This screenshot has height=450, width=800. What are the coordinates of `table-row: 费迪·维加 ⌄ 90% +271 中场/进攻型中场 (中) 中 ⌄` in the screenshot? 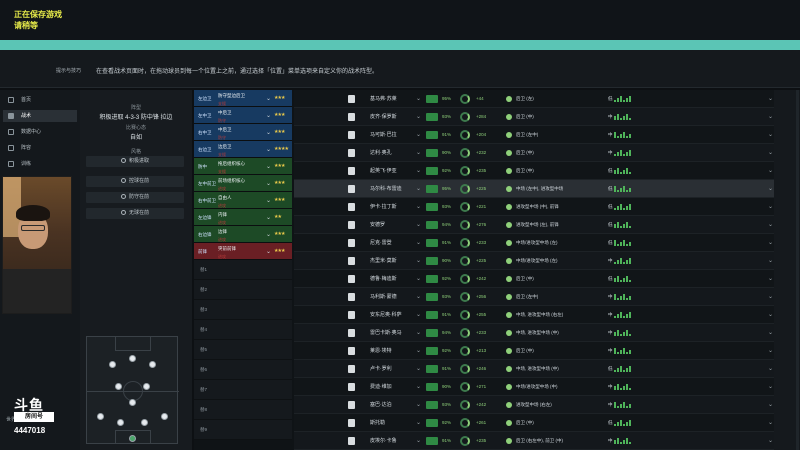 It's located at (534, 387).